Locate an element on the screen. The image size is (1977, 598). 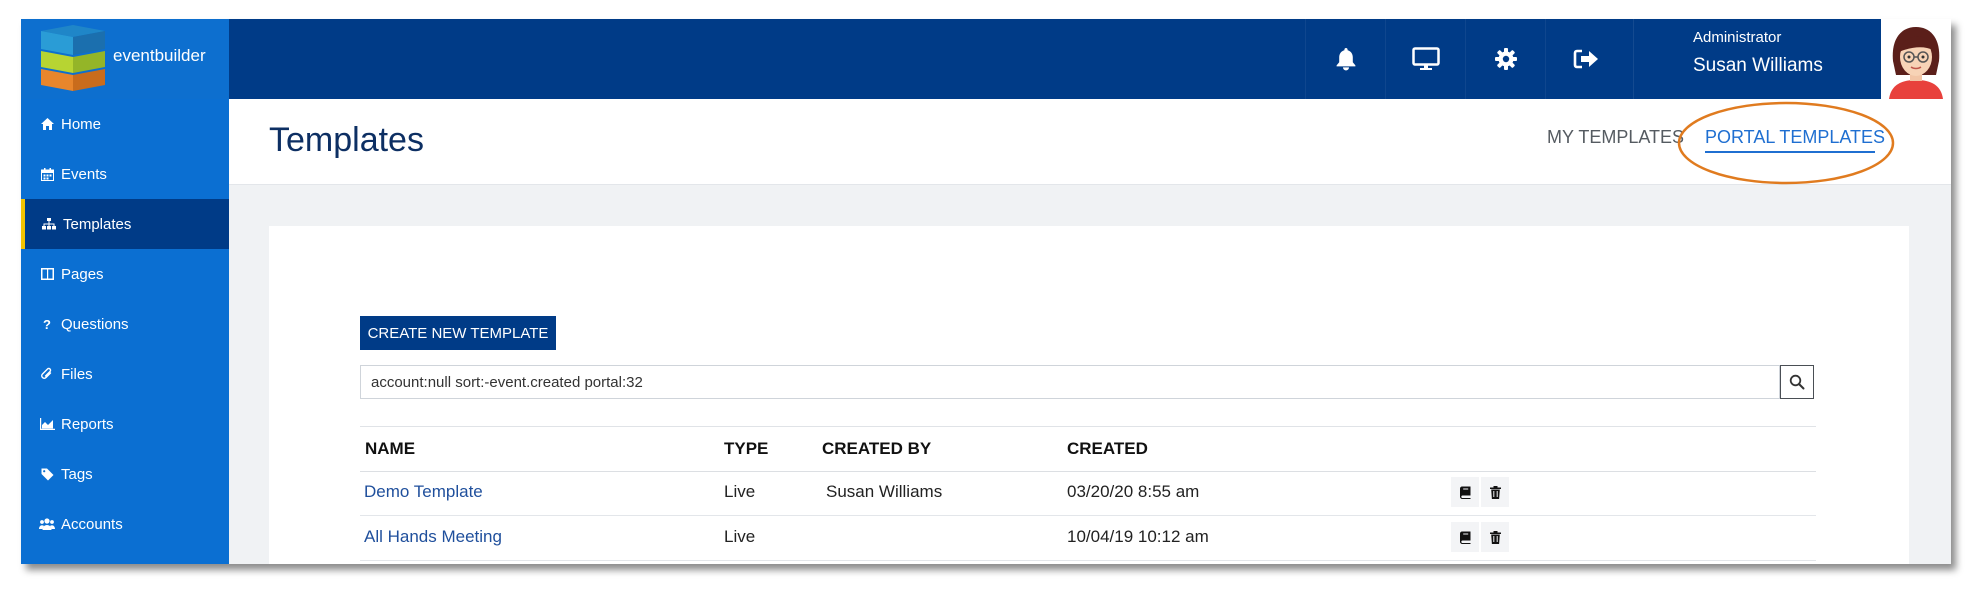
highlight-ellipse is located at coordinates (1786, 143).